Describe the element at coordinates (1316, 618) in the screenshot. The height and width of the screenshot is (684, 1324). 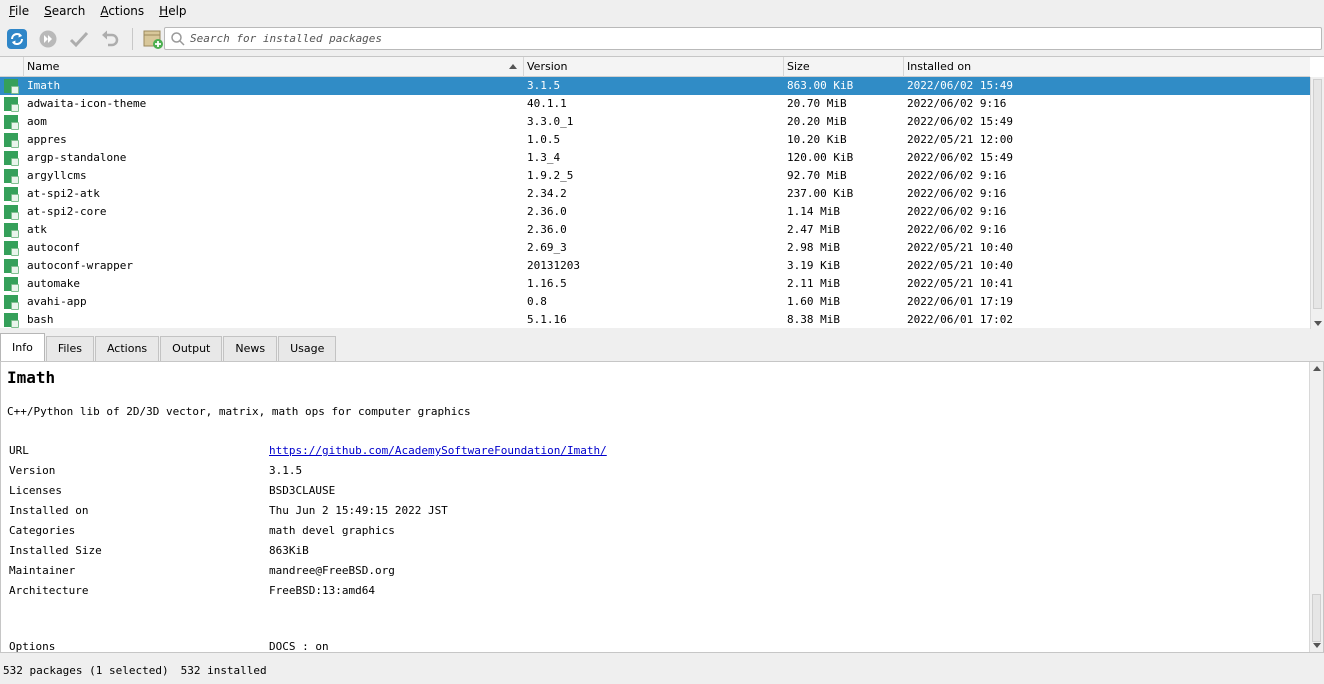
I see `info-scrollbar-thumb` at that location.